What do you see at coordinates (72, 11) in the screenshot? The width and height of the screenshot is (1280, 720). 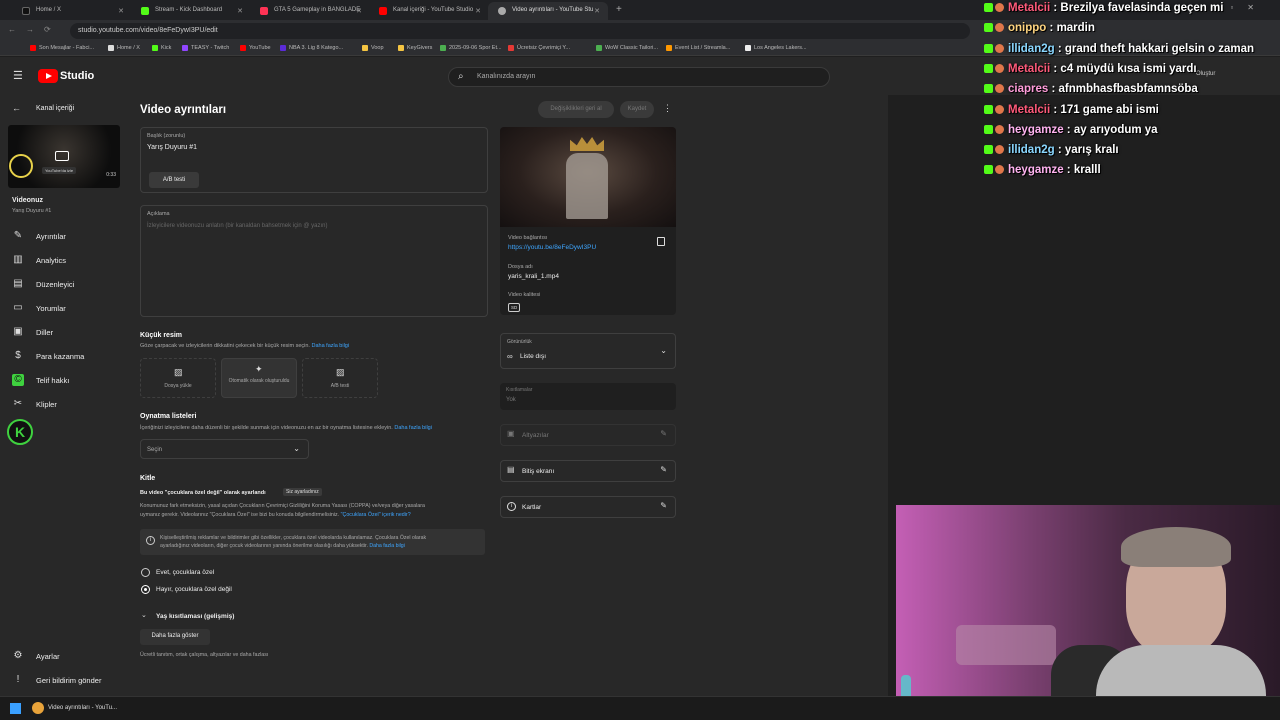 I see `browser-tab: Home / X ✕` at bounding box center [72, 11].